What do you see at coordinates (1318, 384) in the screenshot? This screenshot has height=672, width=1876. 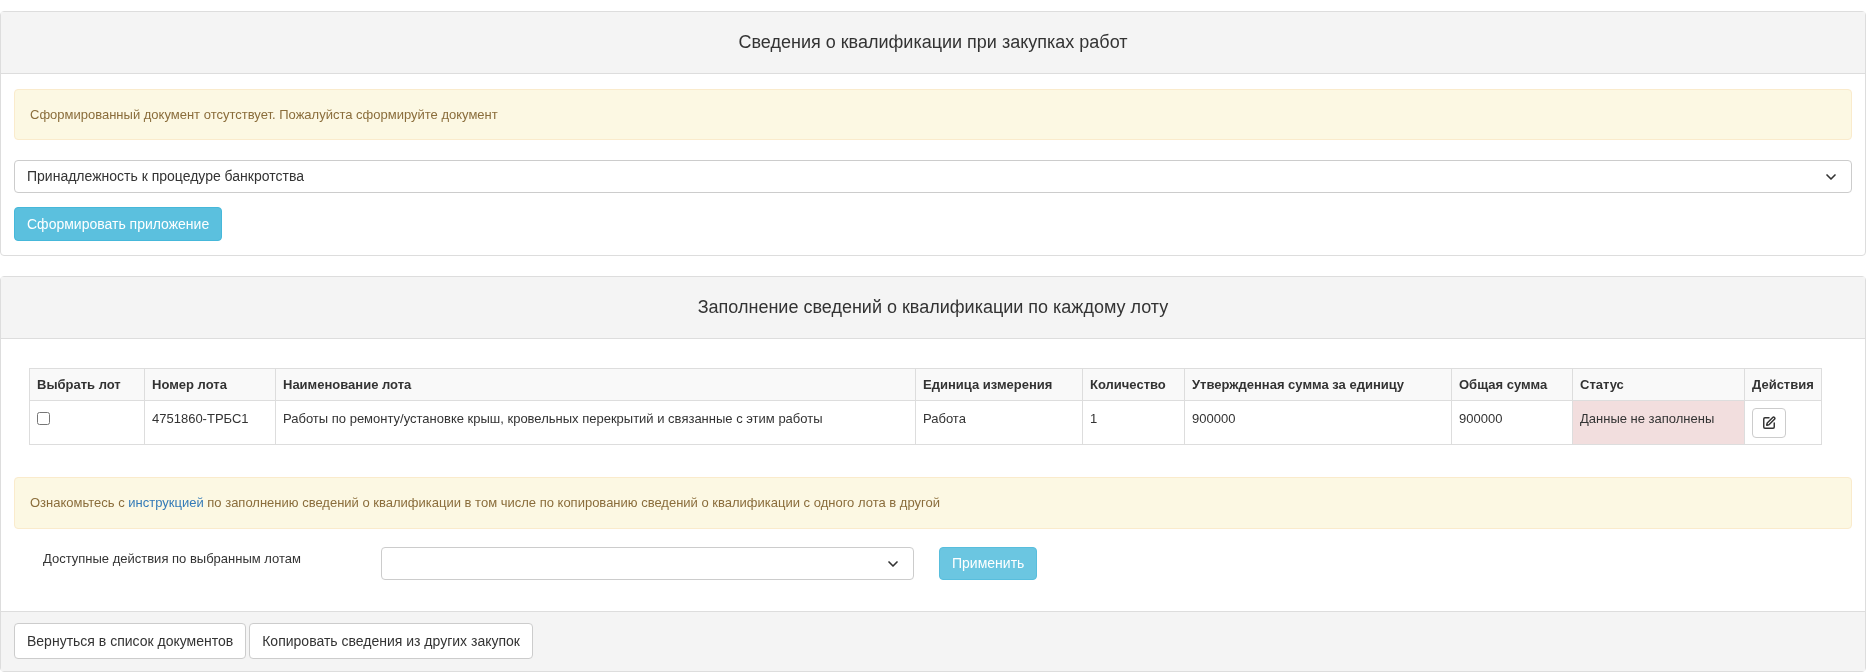 I see `column-header: Утвержденная сумма за единицу` at bounding box center [1318, 384].